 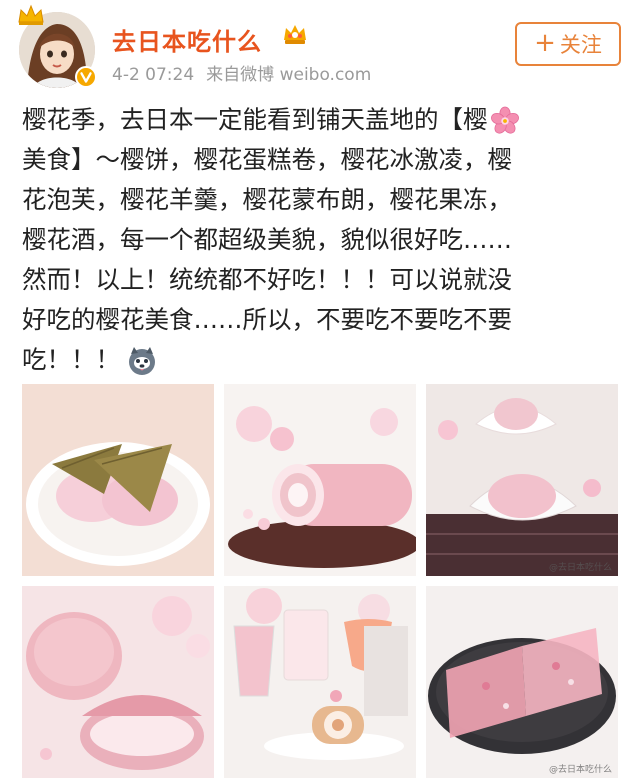 What do you see at coordinates (322, 360) in the screenshot?
I see `post-line: 吃！！！` at bounding box center [322, 360].